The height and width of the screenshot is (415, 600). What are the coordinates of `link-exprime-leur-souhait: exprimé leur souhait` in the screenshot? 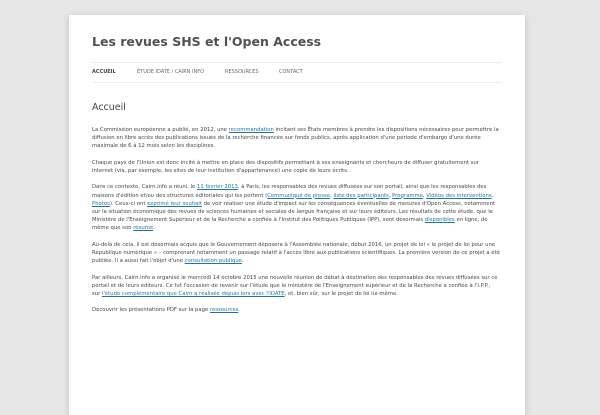 It's located at (174, 204).